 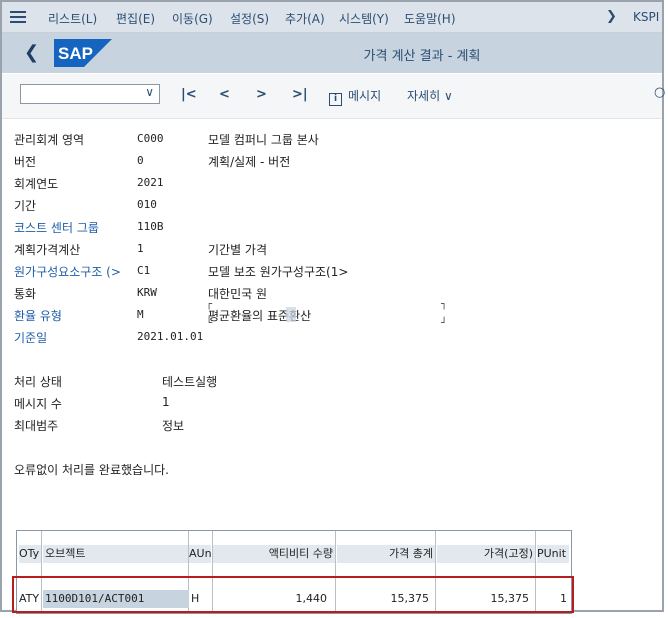 I want to click on hamburger-menu-icon, so click(x=18, y=16).